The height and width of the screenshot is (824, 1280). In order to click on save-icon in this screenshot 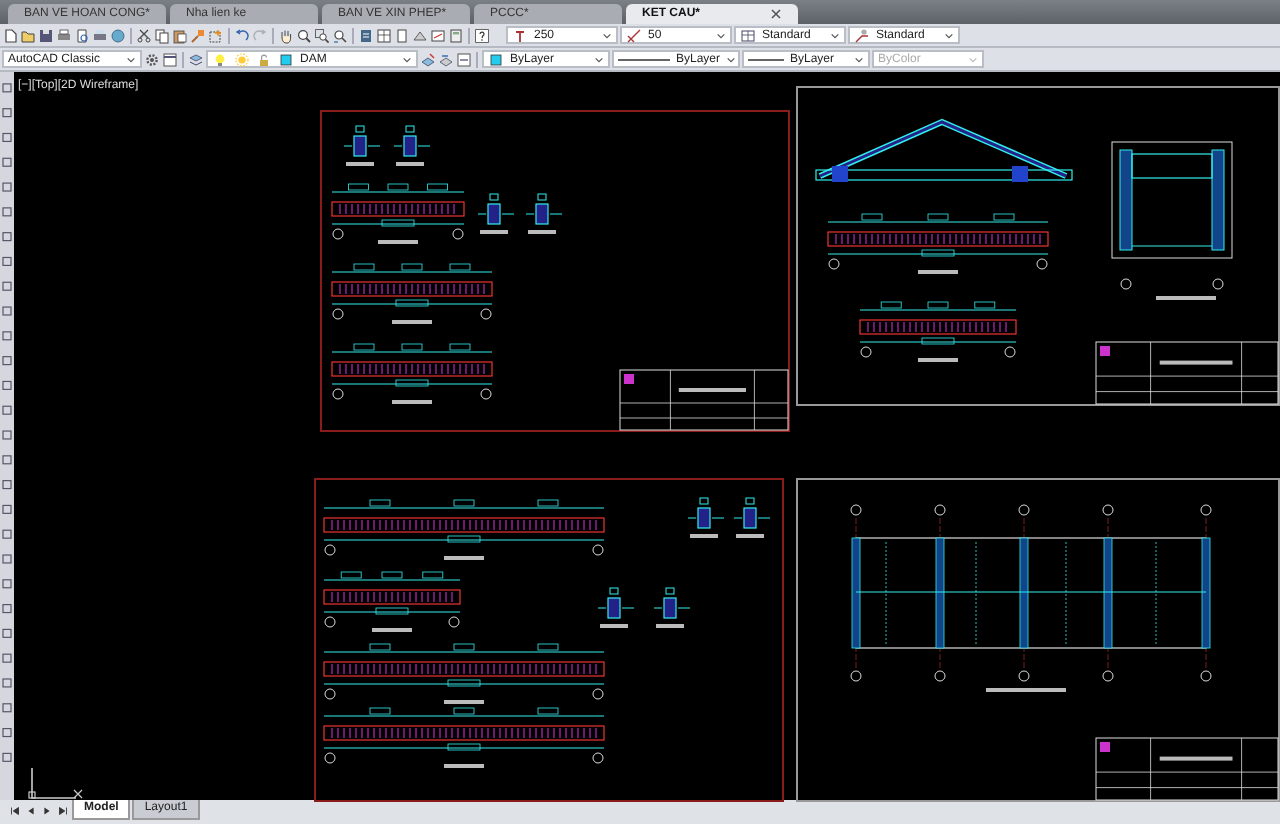, I will do `click(46, 35)`.